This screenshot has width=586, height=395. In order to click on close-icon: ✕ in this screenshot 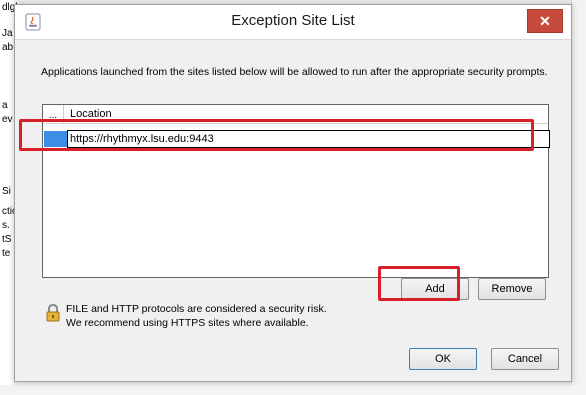, I will do `click(545, 21)`.